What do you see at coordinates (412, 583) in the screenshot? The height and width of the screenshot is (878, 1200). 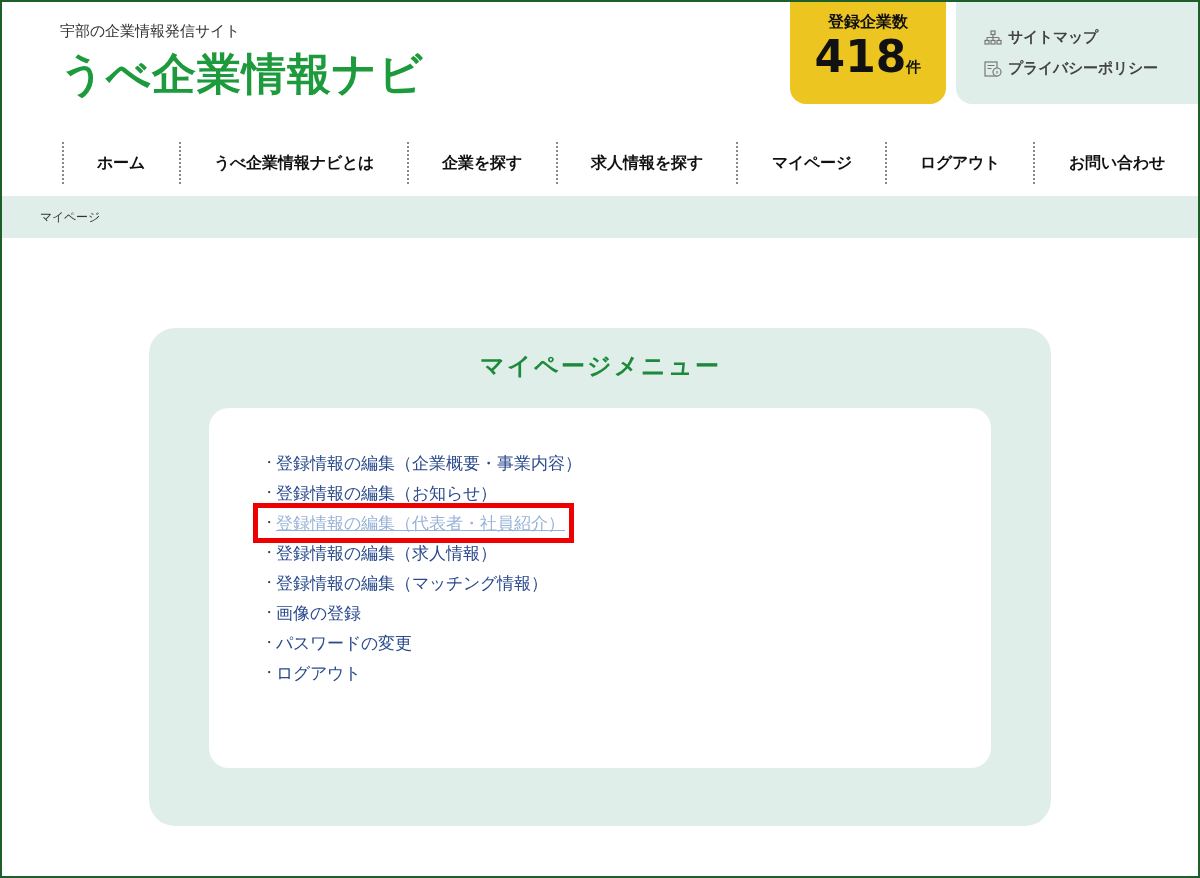 I see `menu-link: 登録情報の編集（マッチング情報）` at bounding box center [412, 583].